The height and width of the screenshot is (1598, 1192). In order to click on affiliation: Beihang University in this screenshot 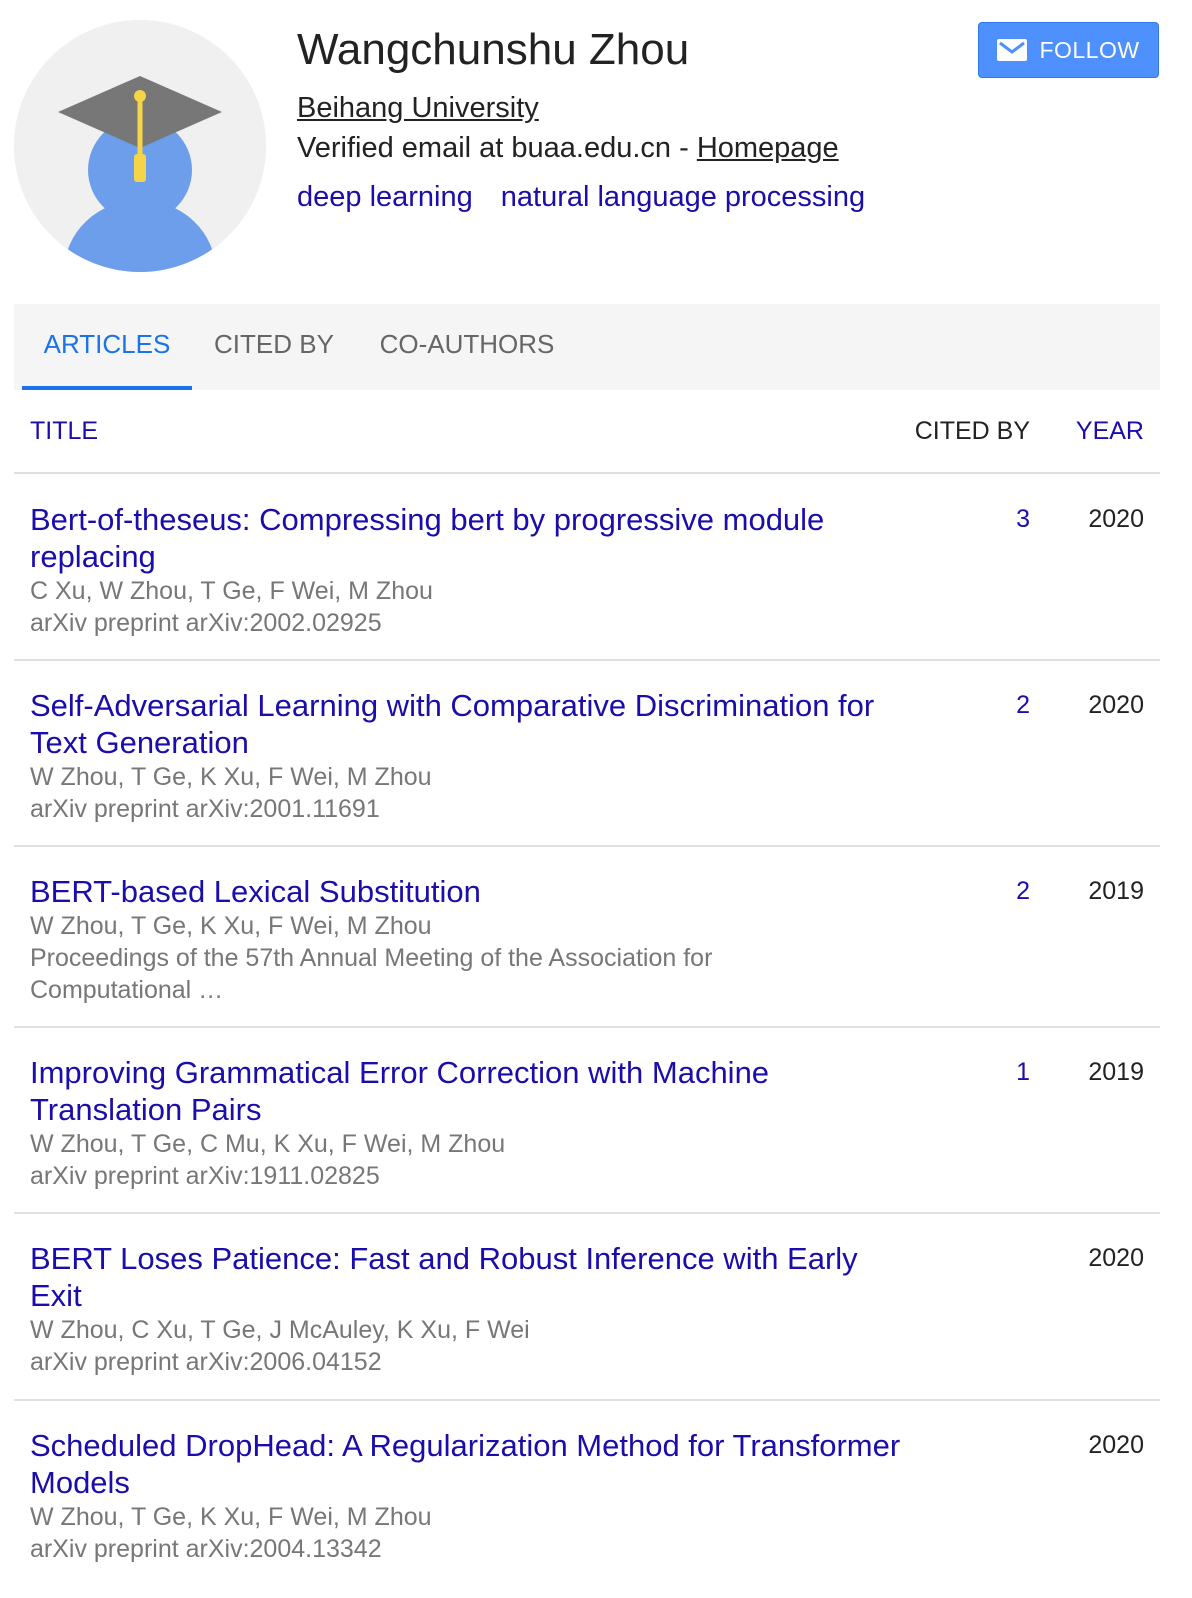, I will do `click(595, 108)`.